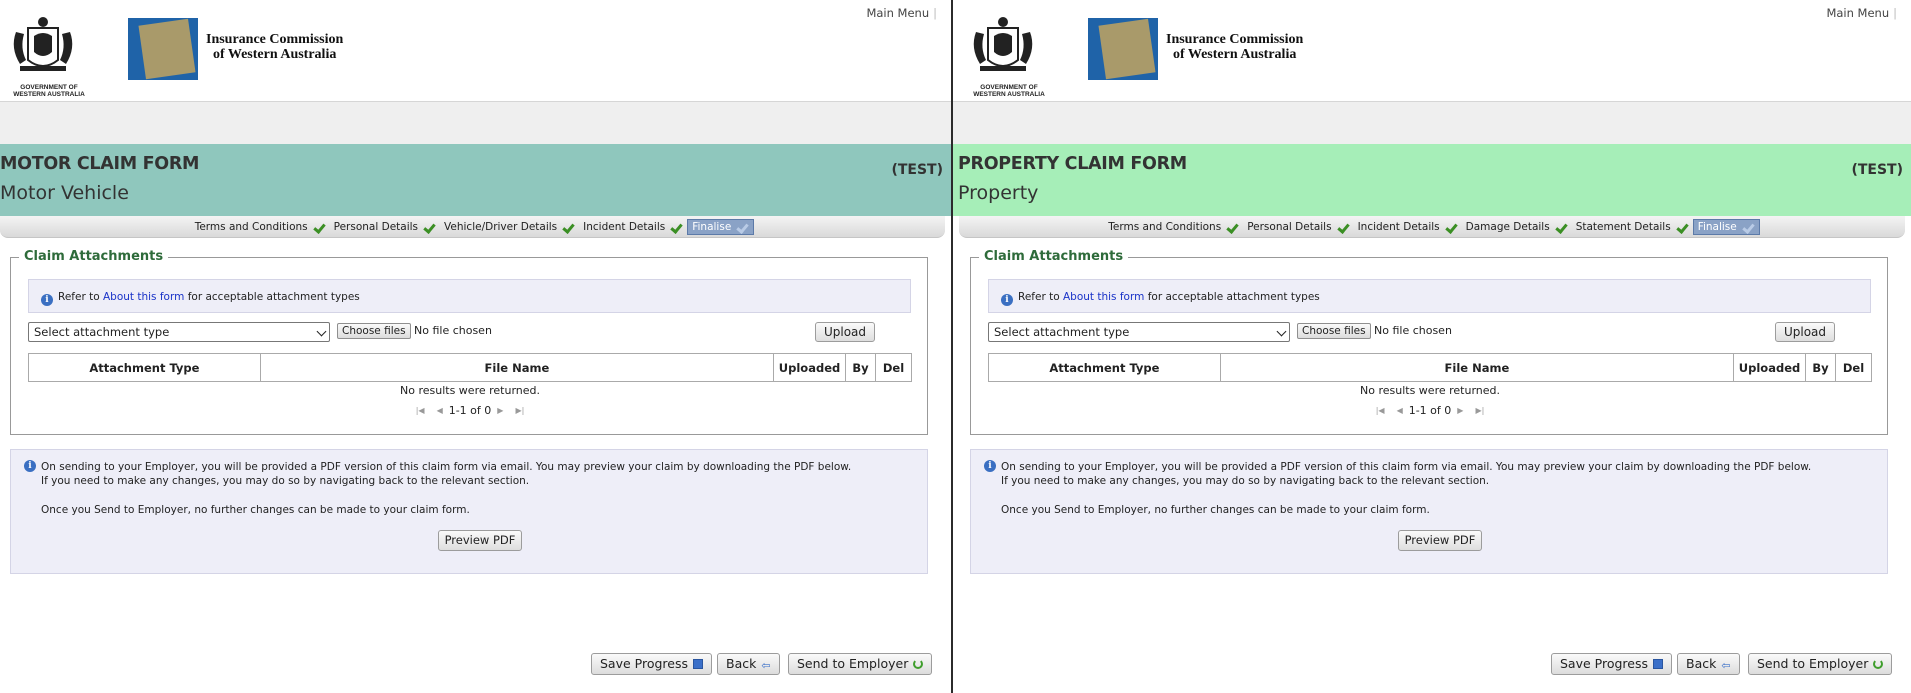 The width and height of the screenshot is (1911, 693). Describe the element at coordinates (766, 665) in the screenshot. I see `arrow-left-icon: ⇦` at that location.